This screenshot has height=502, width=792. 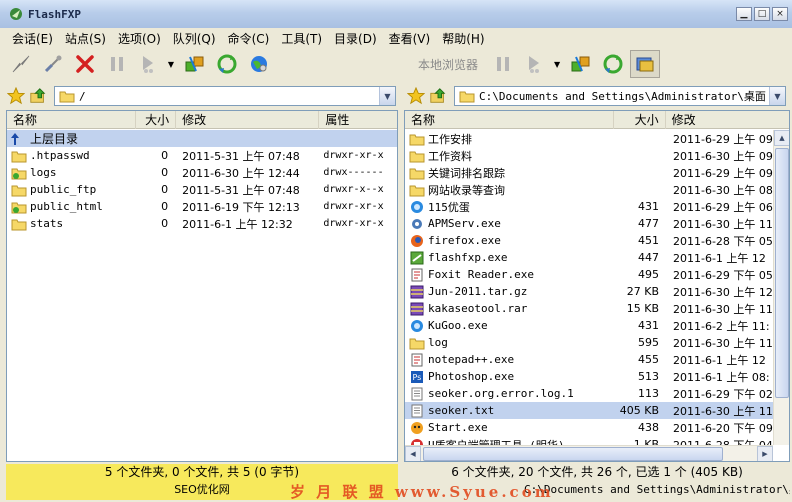 I want to click on table-row: public_html 0 2011-6-19 下午 12:13 drwxr-xr-x, so click(x=202, y=206).